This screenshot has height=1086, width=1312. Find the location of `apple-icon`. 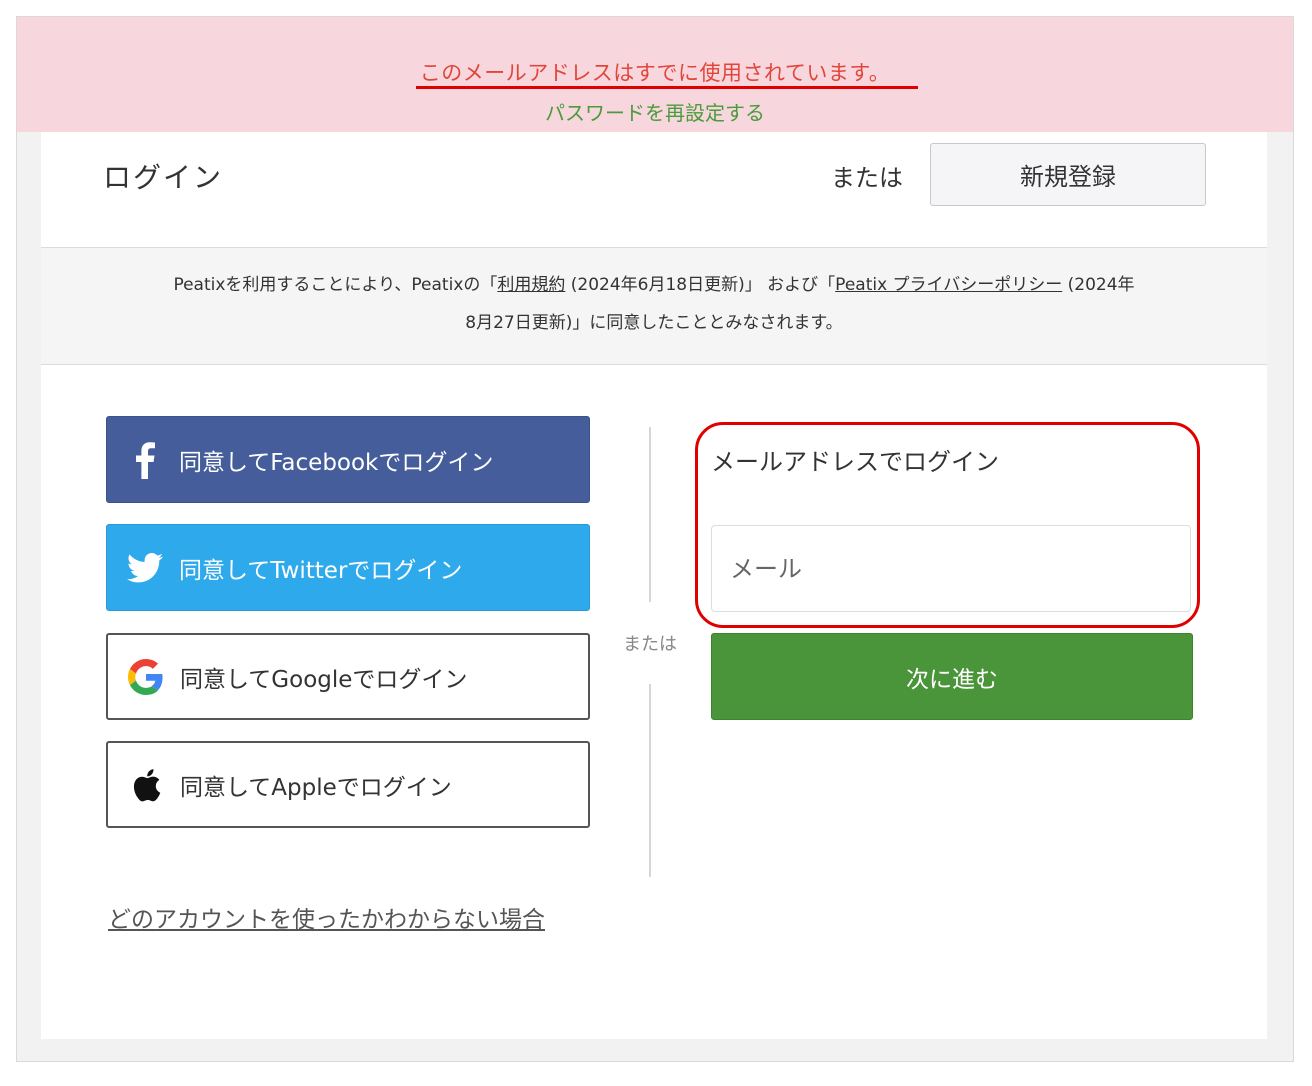

apple-icon is located at coordinates (146, 785).